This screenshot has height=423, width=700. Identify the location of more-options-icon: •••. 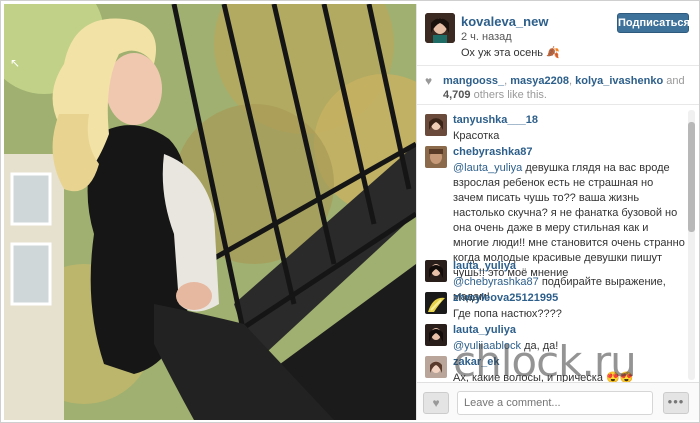
(676, 401).